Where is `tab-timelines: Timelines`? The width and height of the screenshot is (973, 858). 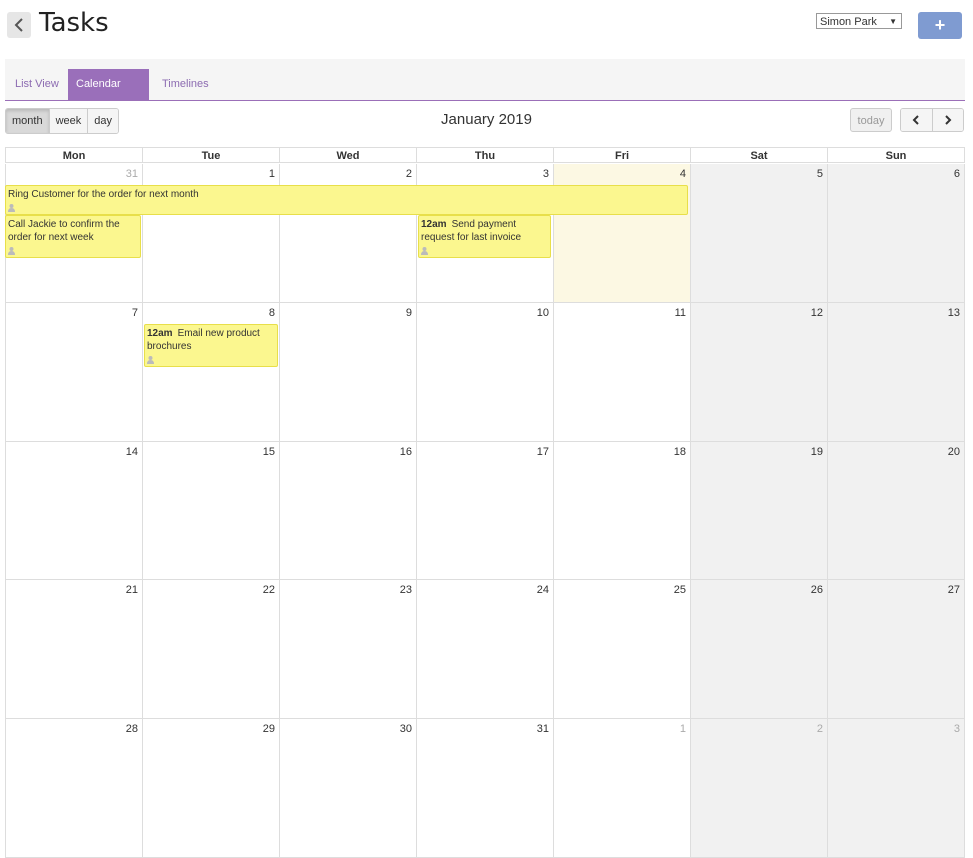 tab-timelines: Timelines is located at coordinates (185, 84).